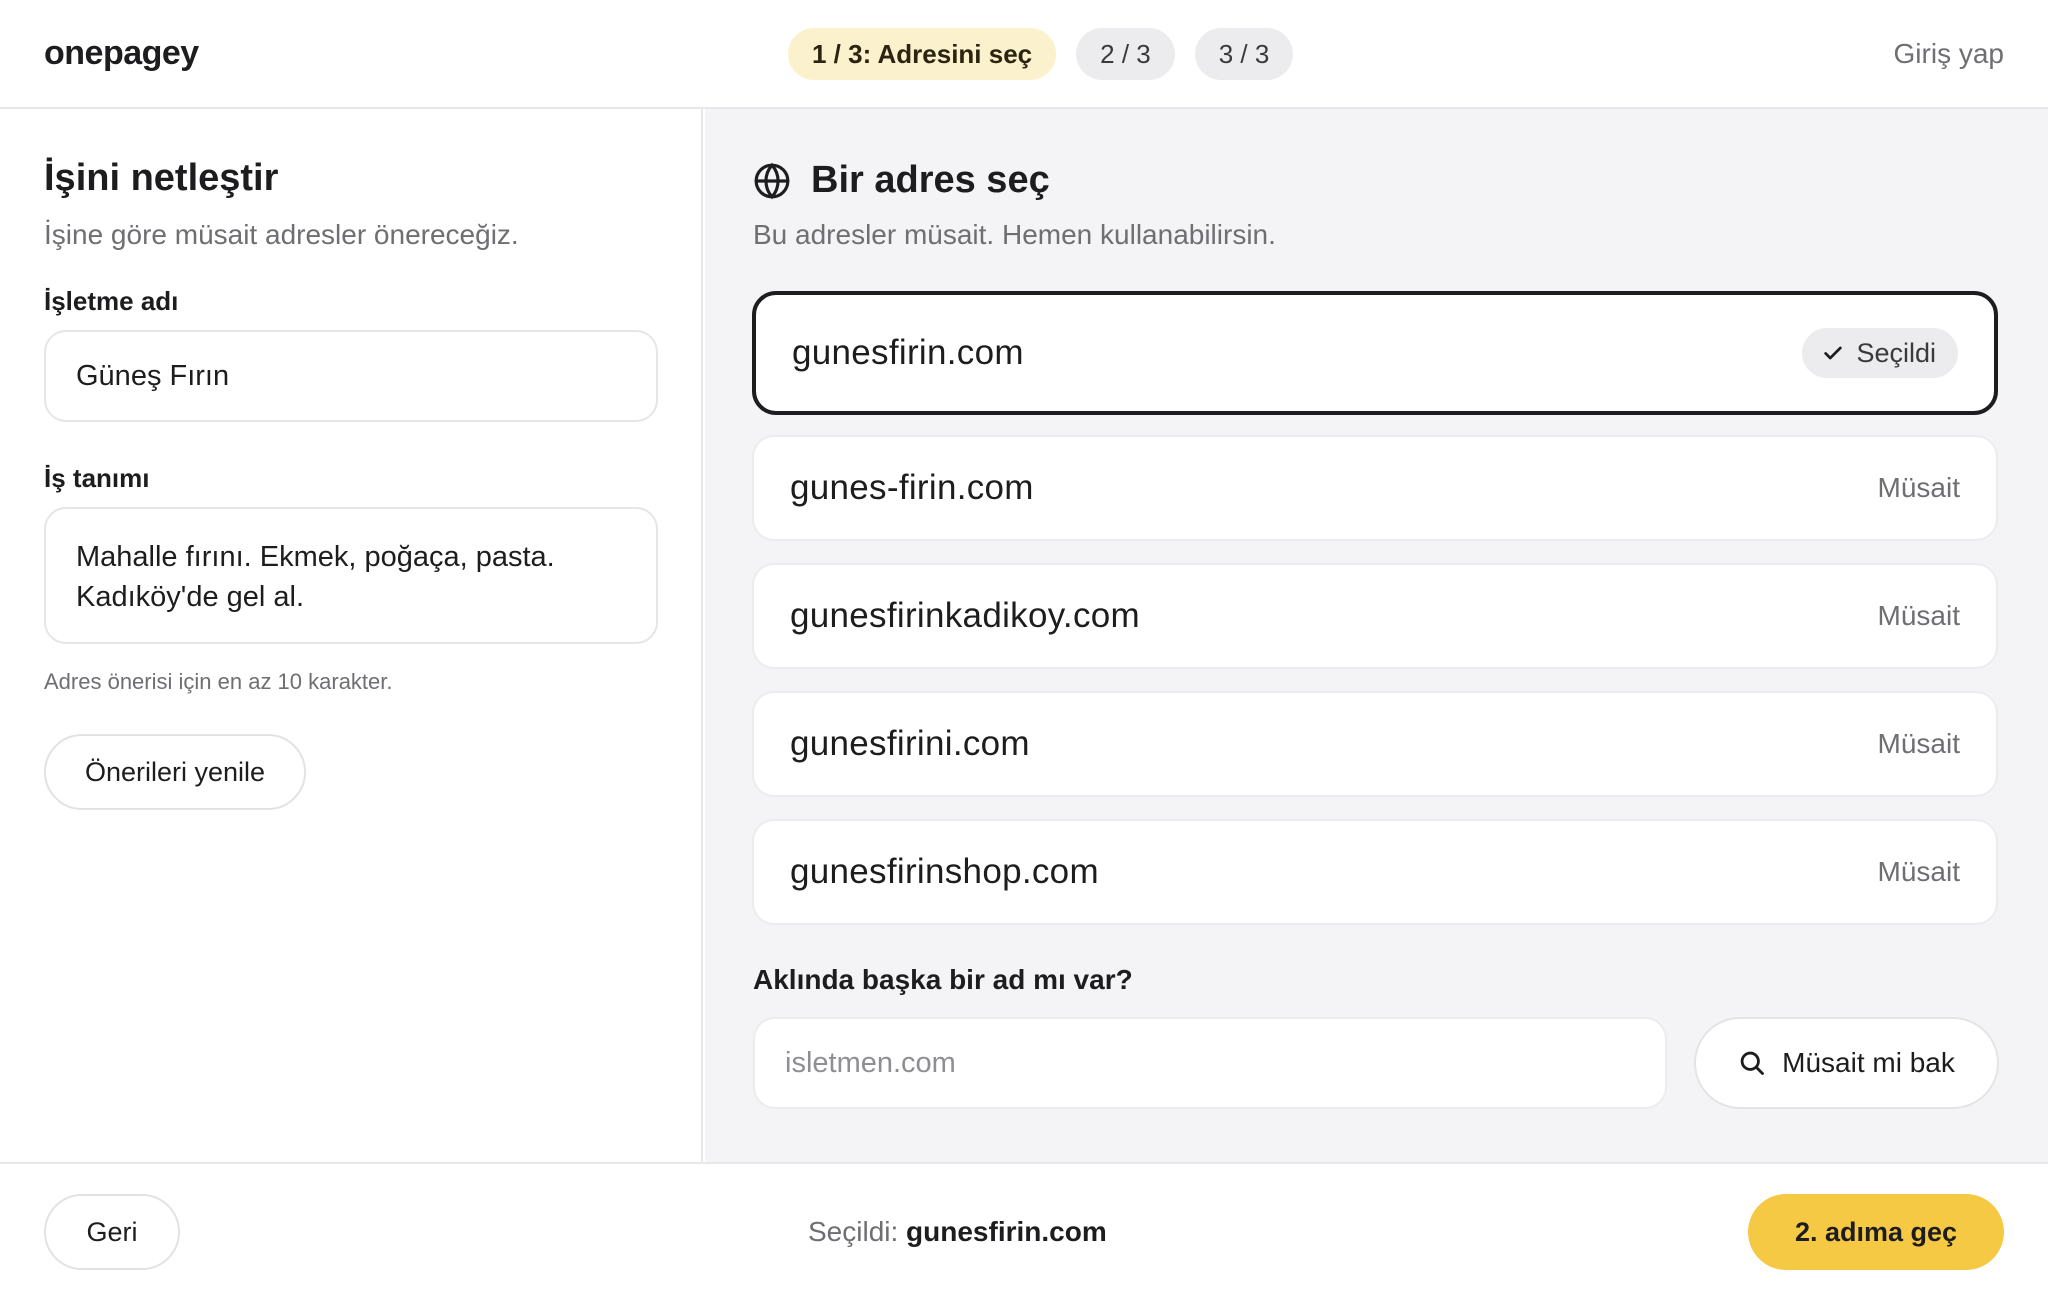  What do you see at coordinates (944, 871) in the screenshot?
I see `domain-name: gunesfirinshop.com` at bounding box center [944, 871].